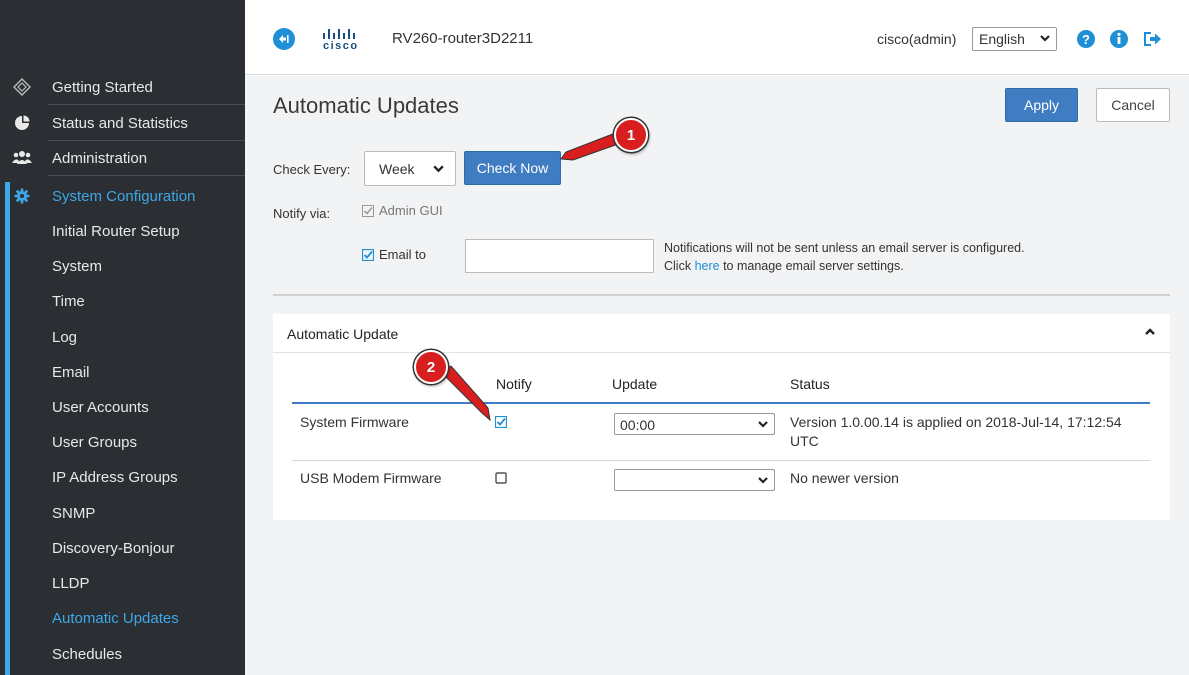  What do you see at coordinates (71, 372) in the screenshot?
I see `sidebar-subitem-label: Email` at bounding box center [71, 372].